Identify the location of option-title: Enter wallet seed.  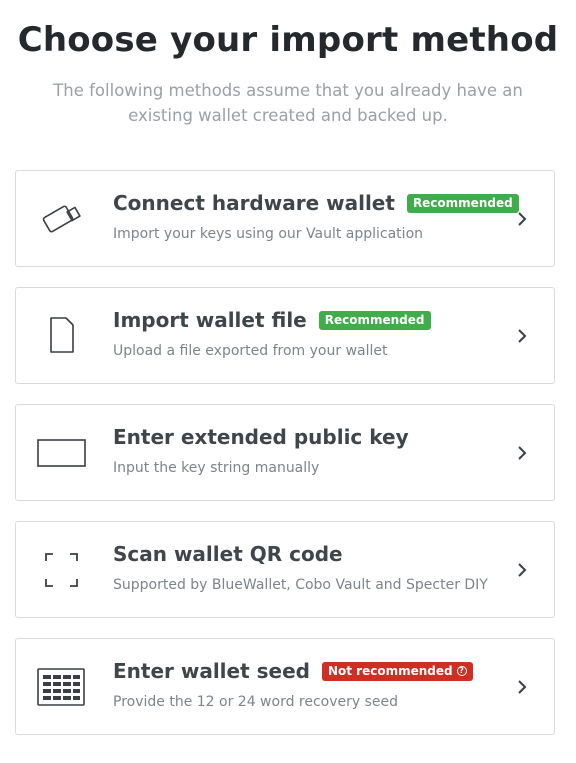
(211, 671).